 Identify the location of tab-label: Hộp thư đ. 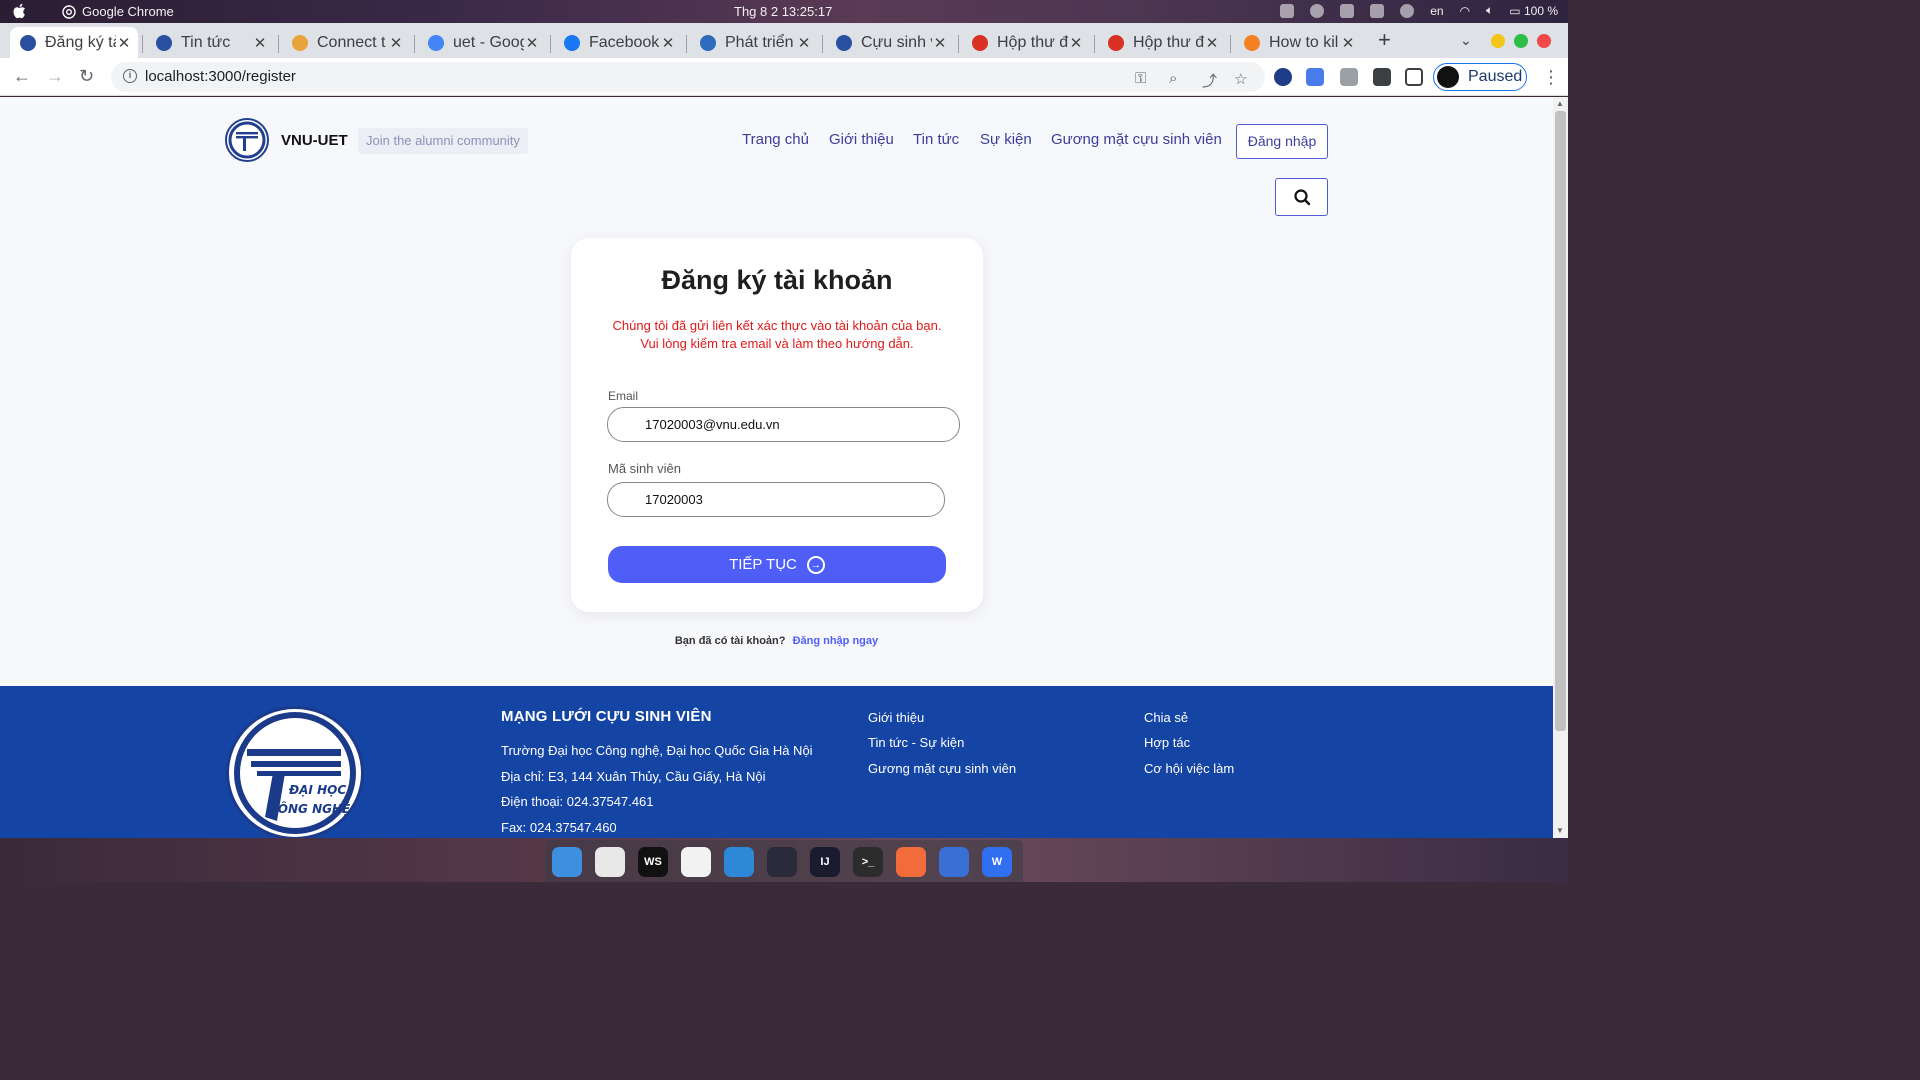
(1168, 42).